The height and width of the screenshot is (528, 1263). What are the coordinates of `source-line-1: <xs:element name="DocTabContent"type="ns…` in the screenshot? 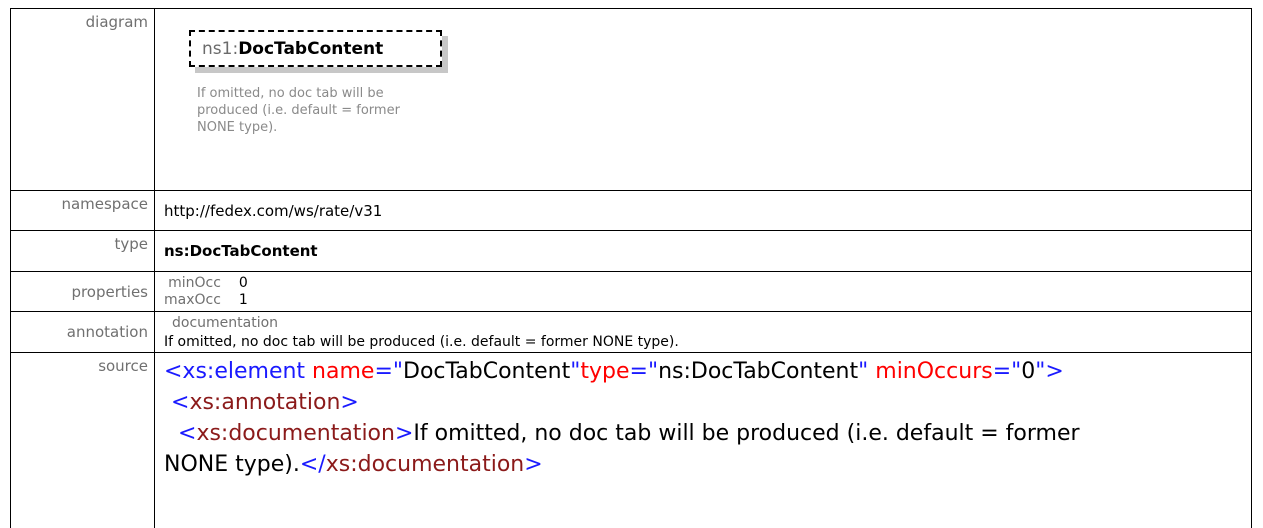 It's located at (707, 371).